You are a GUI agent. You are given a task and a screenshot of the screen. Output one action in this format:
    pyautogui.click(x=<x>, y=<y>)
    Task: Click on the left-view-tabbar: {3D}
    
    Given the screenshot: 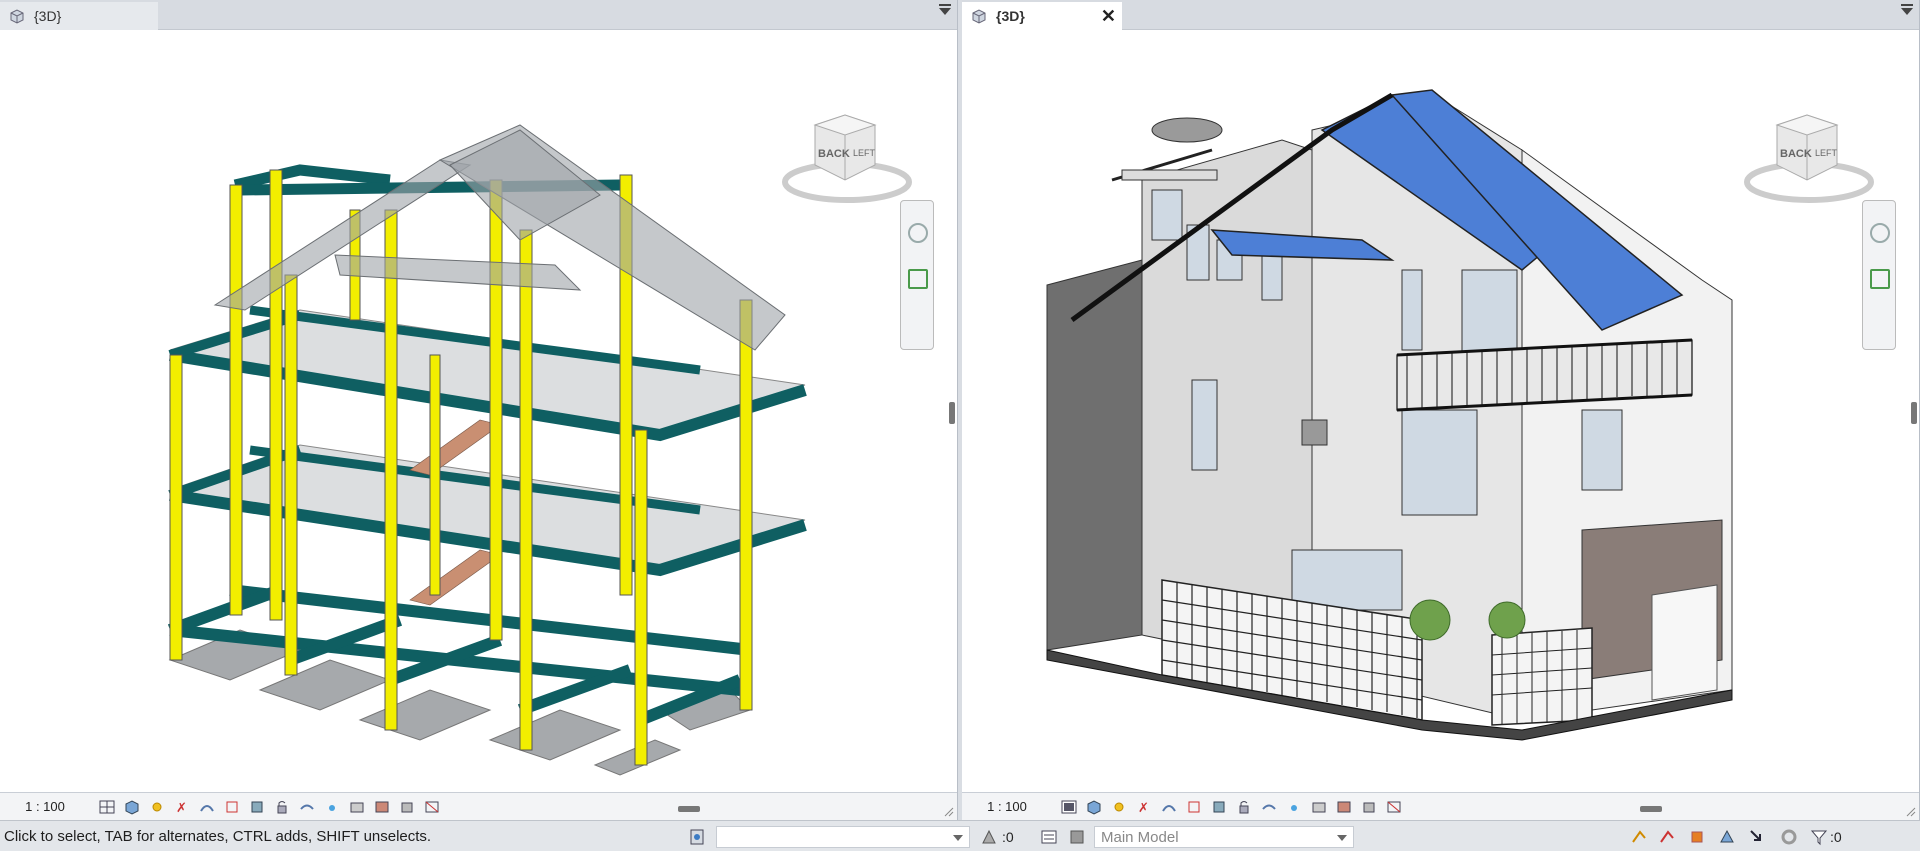 What is the action you would take?
    pyautogui.click(x=478, y=15)
    